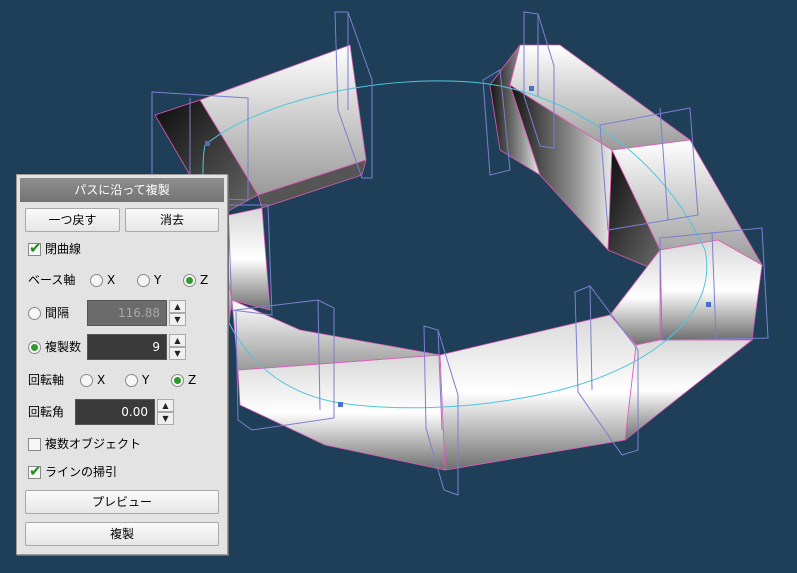 This screenshot has width=797, height=573. Describe the element at coordinates (127, 347) in the screenshot. I see `count-field: 9` at that location.